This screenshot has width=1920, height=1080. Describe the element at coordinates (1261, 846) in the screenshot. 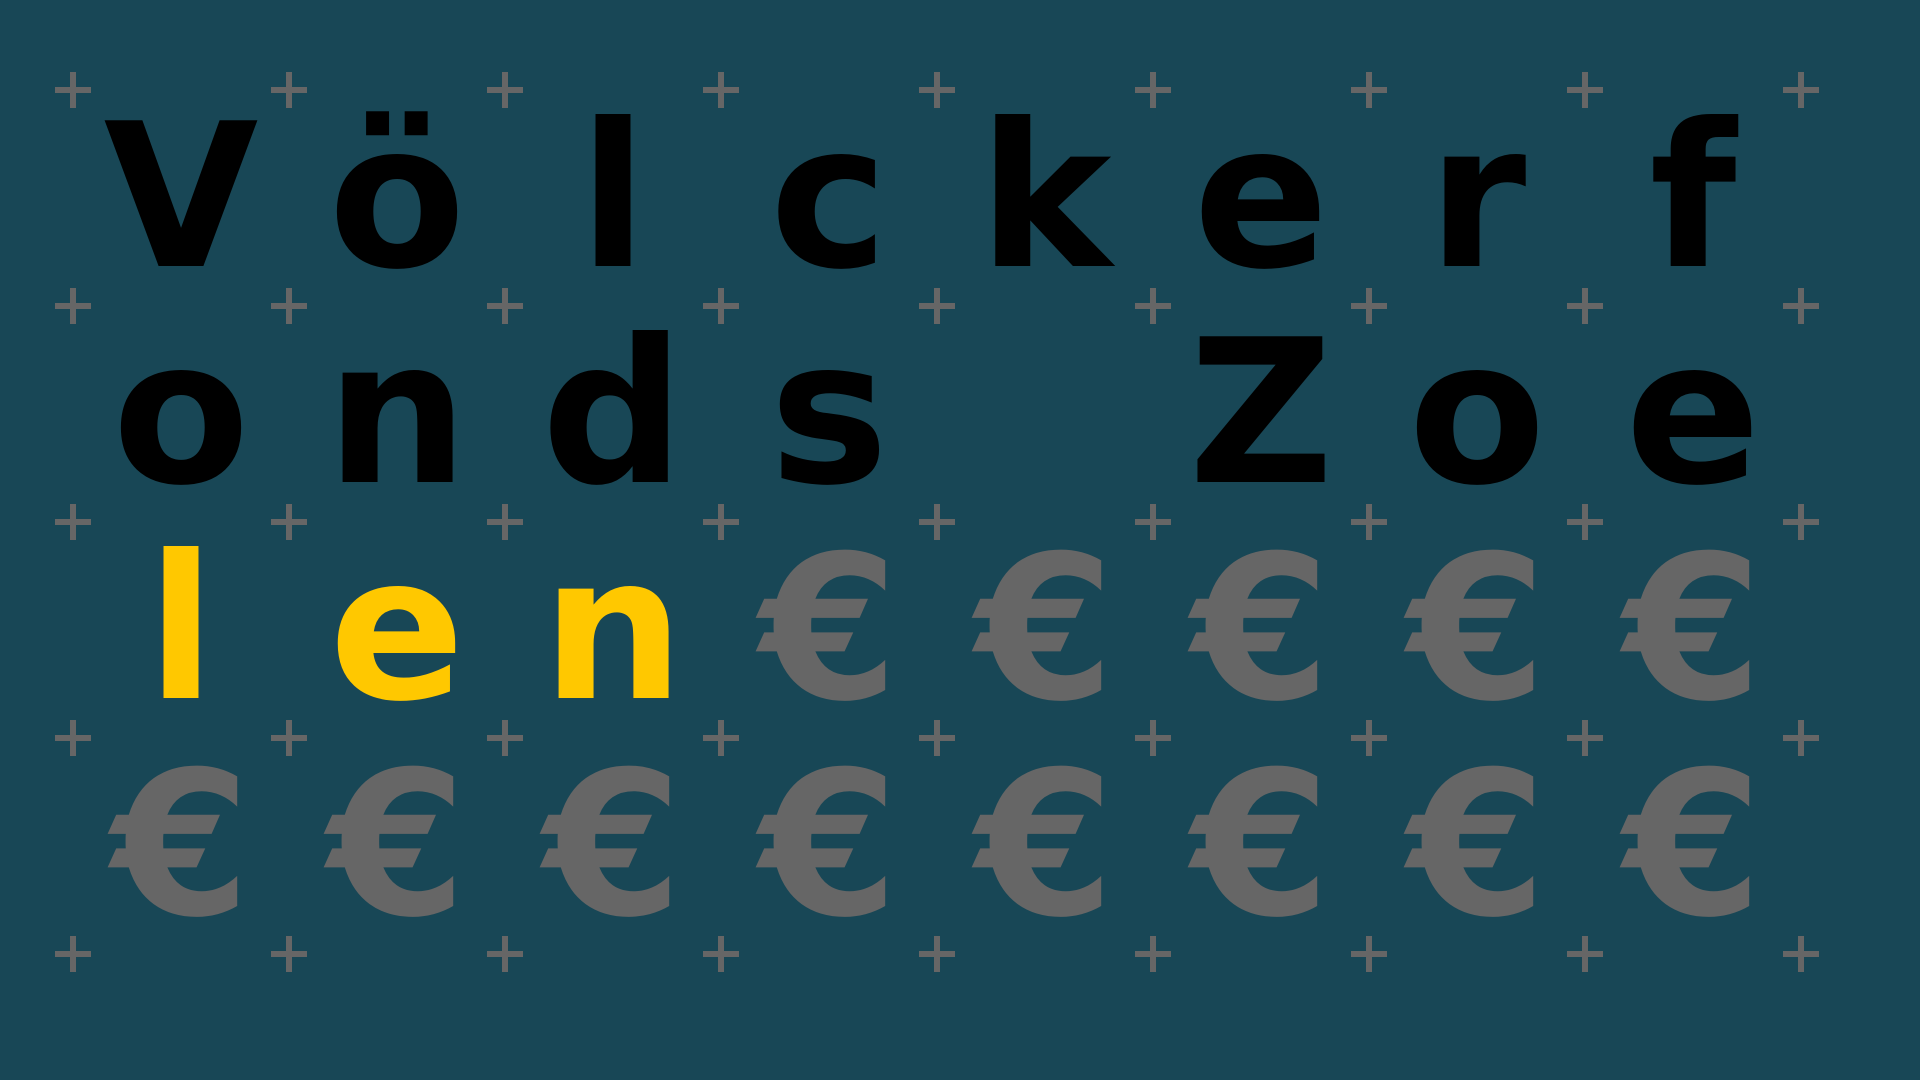

I see `cell-r4-c6: €` at that location.